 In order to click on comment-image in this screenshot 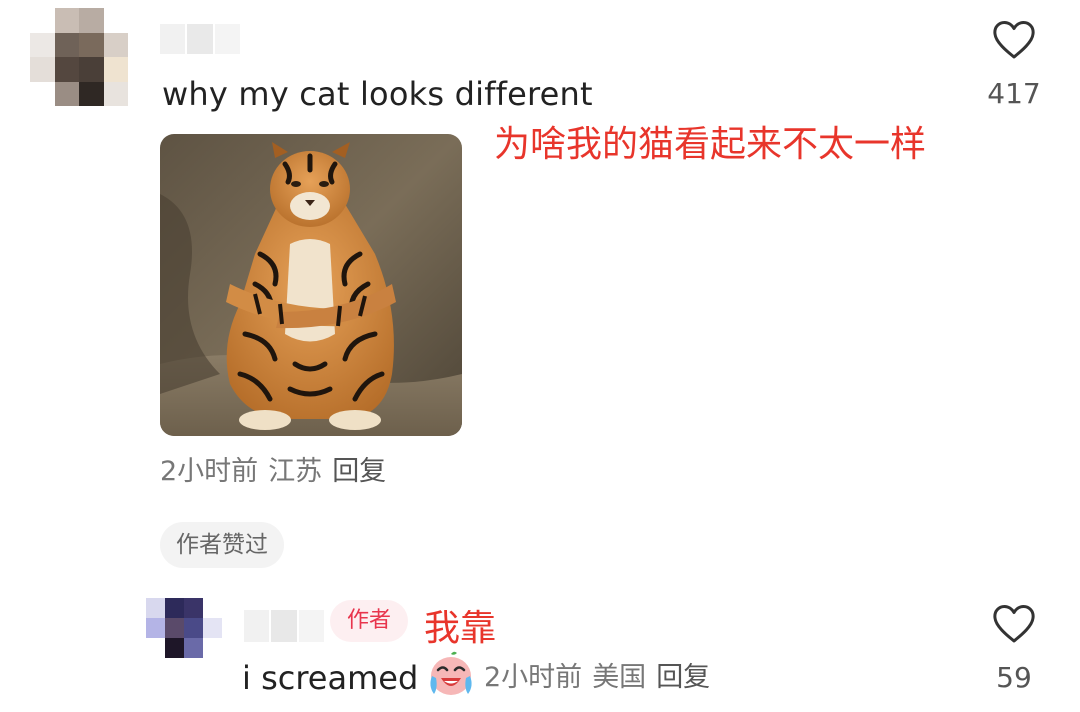, I will do `click(311, 285)`.